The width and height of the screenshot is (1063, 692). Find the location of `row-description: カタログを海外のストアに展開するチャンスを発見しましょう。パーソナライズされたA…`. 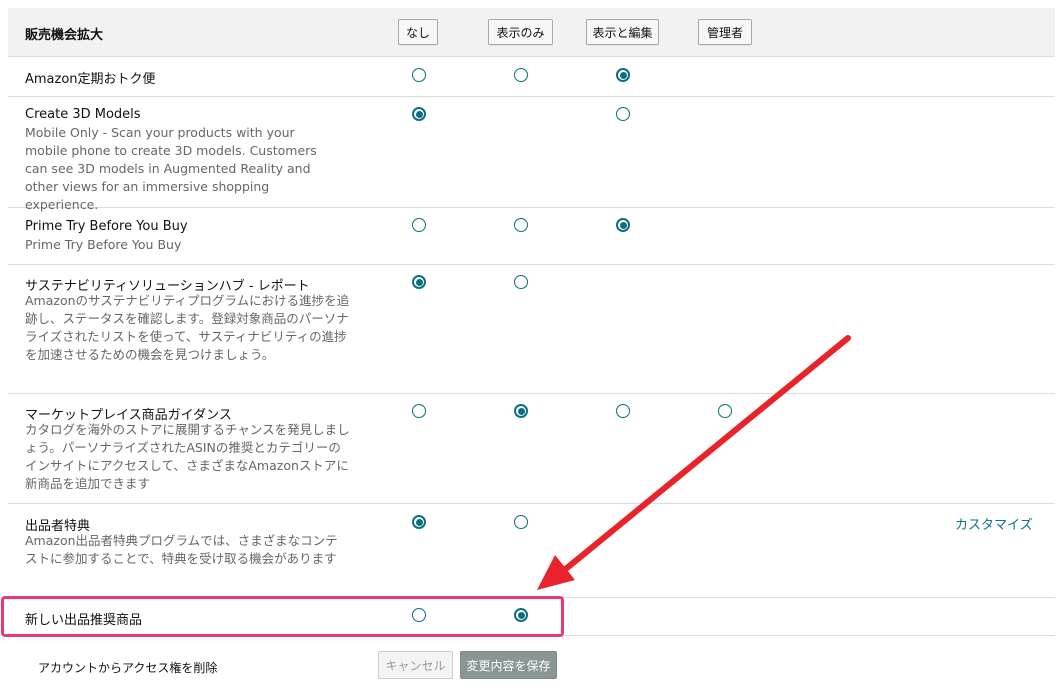

row-description: カタログを海外のストアに展開するチャンスを発見しましょう。パーソナライズされたA… is located at coordinates (187, 456).